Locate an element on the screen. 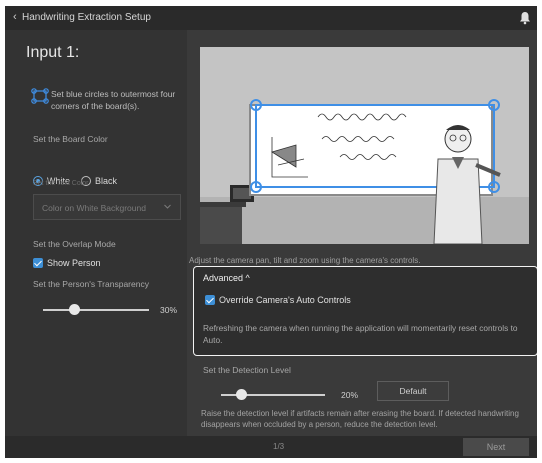 Image resolution: width=542 pixels, height=463 pixels. show-person-checkbox: Show Person is located at coordinates (67, 263).